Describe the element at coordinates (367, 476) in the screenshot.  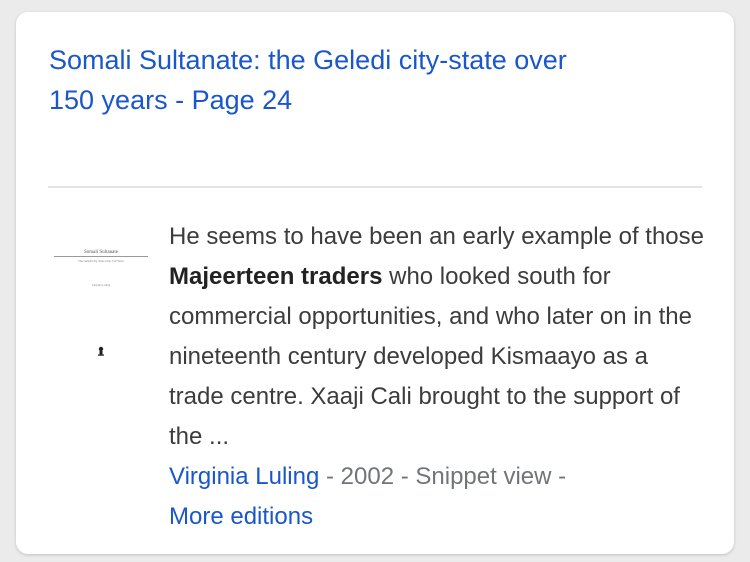
I see `publication-year: 2002` at that location.